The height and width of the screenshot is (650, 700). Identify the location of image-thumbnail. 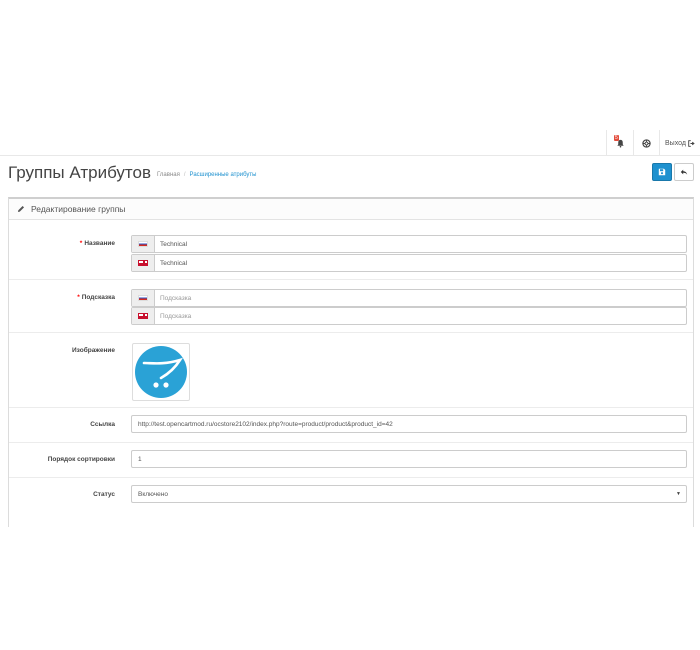
(161, 372).